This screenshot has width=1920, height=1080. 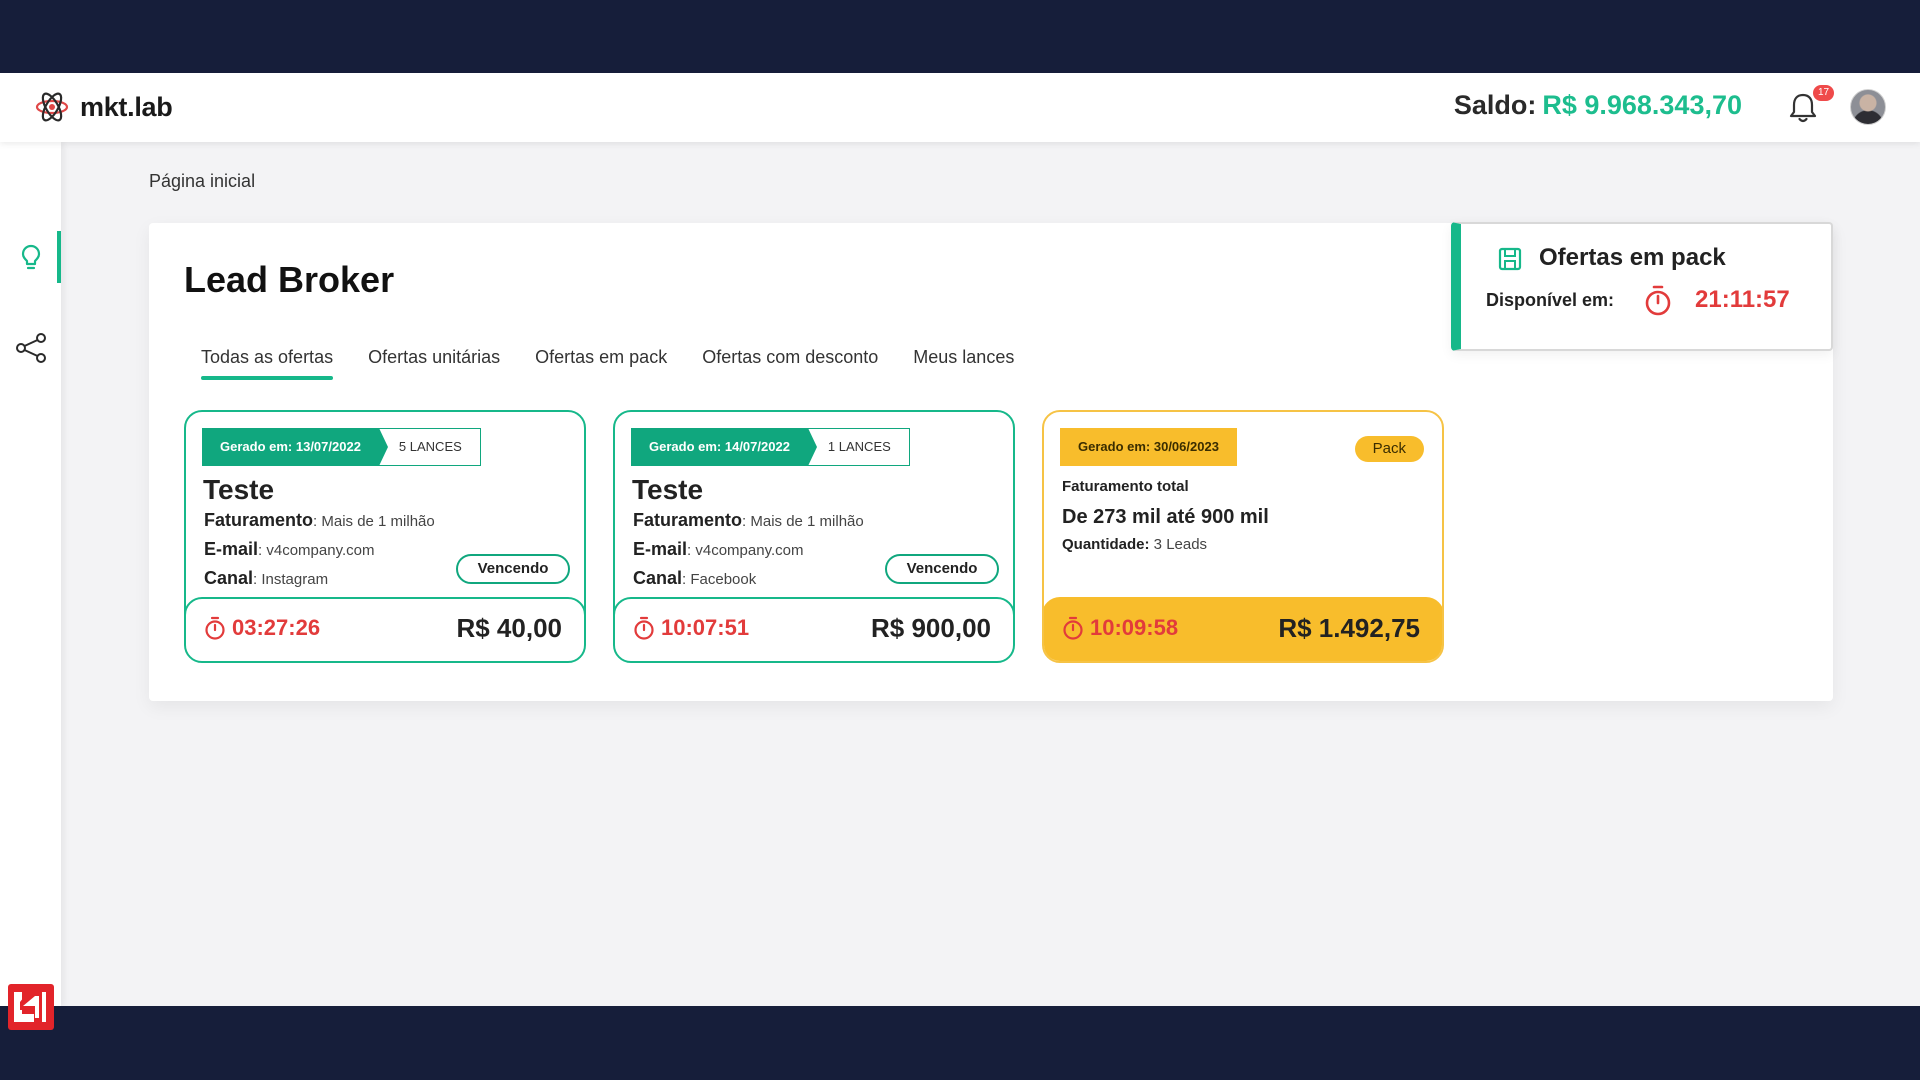 What do you see at coordinates (295, 447) in the screenshot?
I see `generated-date-chip: Gerado em: 13/07/2022` at bounding box center [295, 447].